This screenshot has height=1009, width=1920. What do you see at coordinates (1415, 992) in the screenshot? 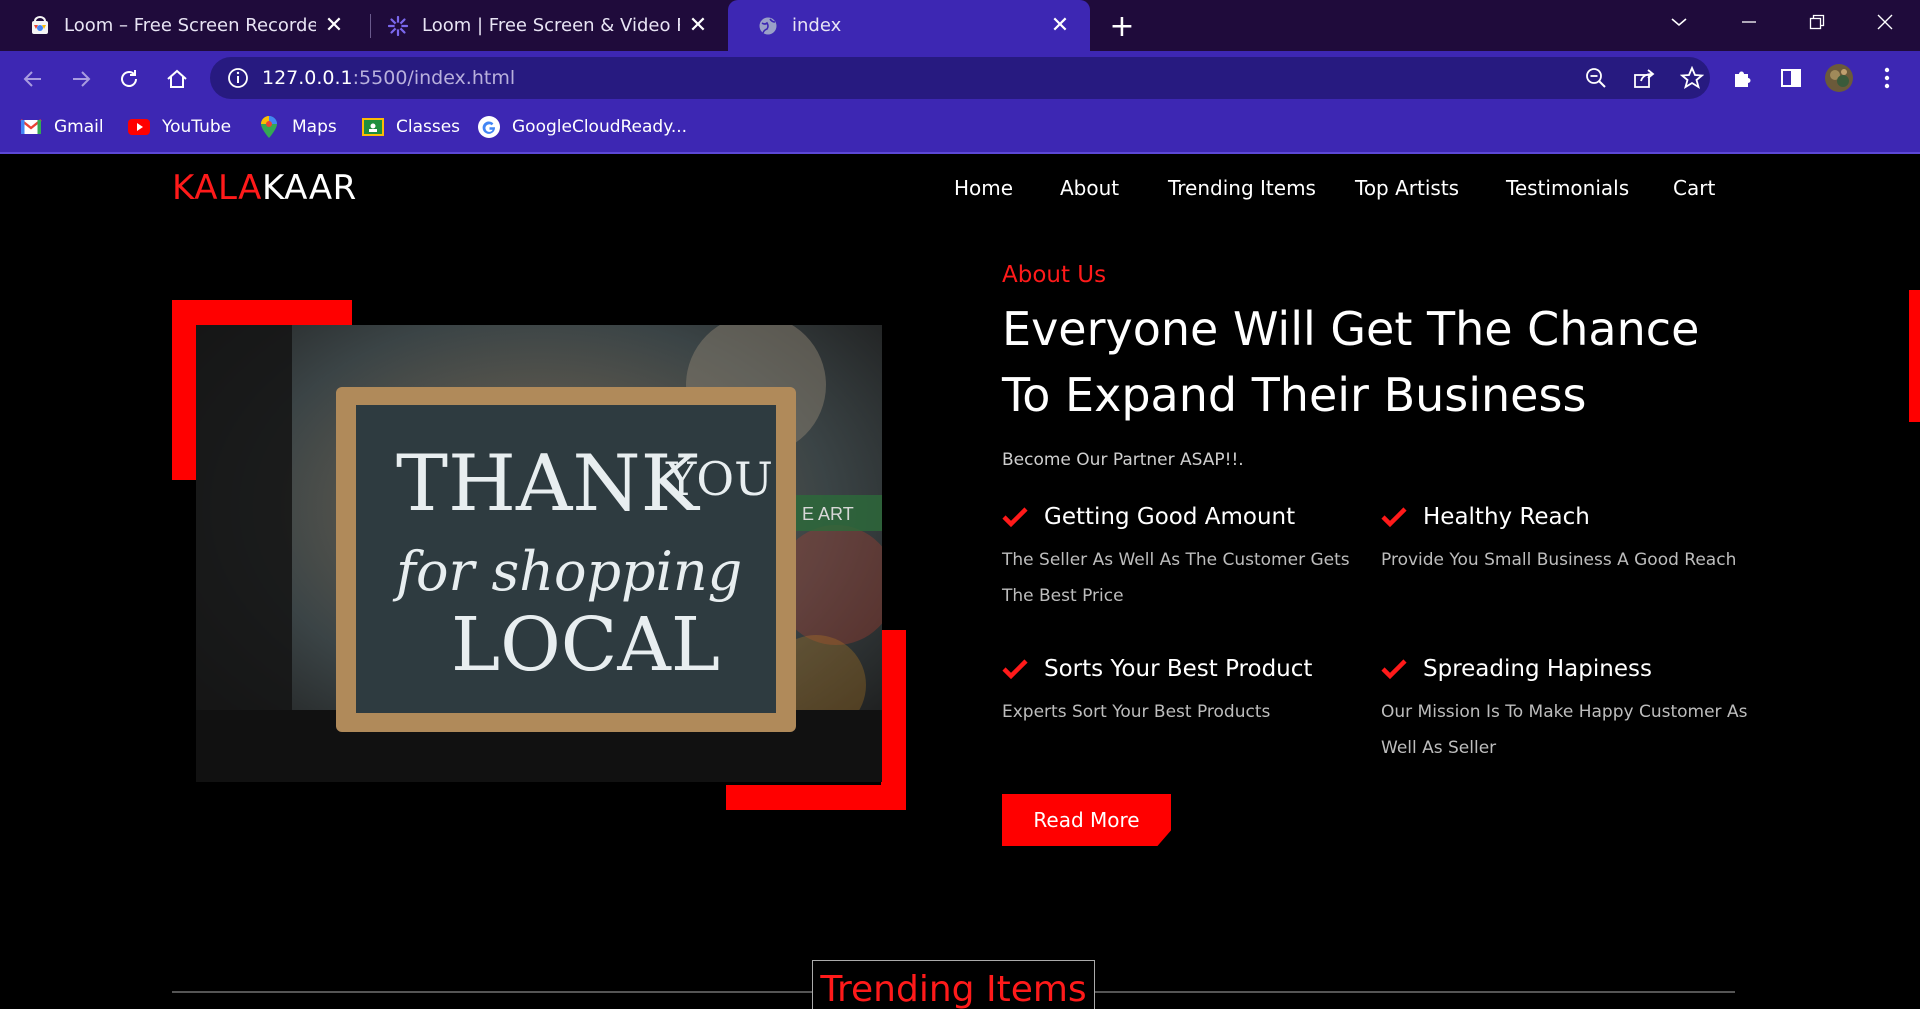
I see `section-divider-right` at bounding box center [1415, 992].